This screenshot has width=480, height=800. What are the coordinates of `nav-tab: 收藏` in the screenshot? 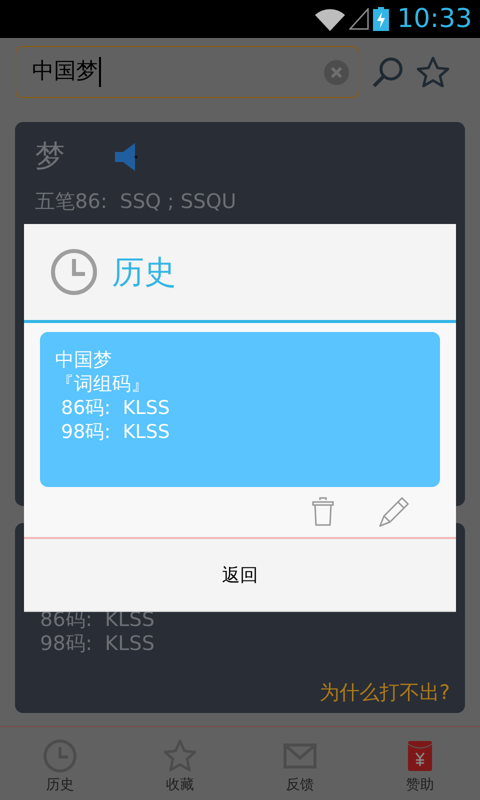 It's located at (180, 769).